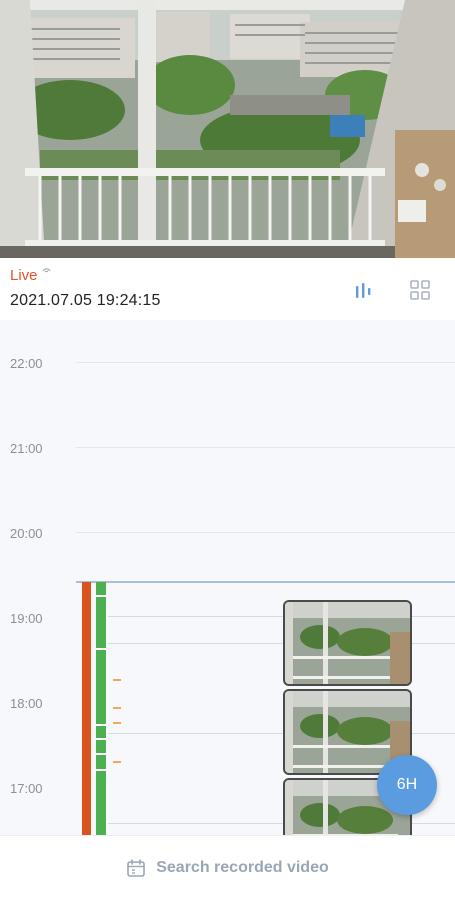  What do you see at coordinates (26, 618) in the screenshot?
I see `hour-label: 19:00` at bounding box center [26, 618].